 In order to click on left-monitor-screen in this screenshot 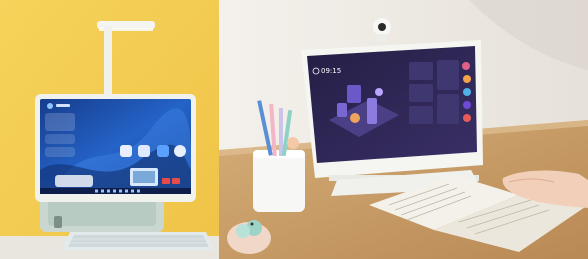, I will do `click(115, 146)`.